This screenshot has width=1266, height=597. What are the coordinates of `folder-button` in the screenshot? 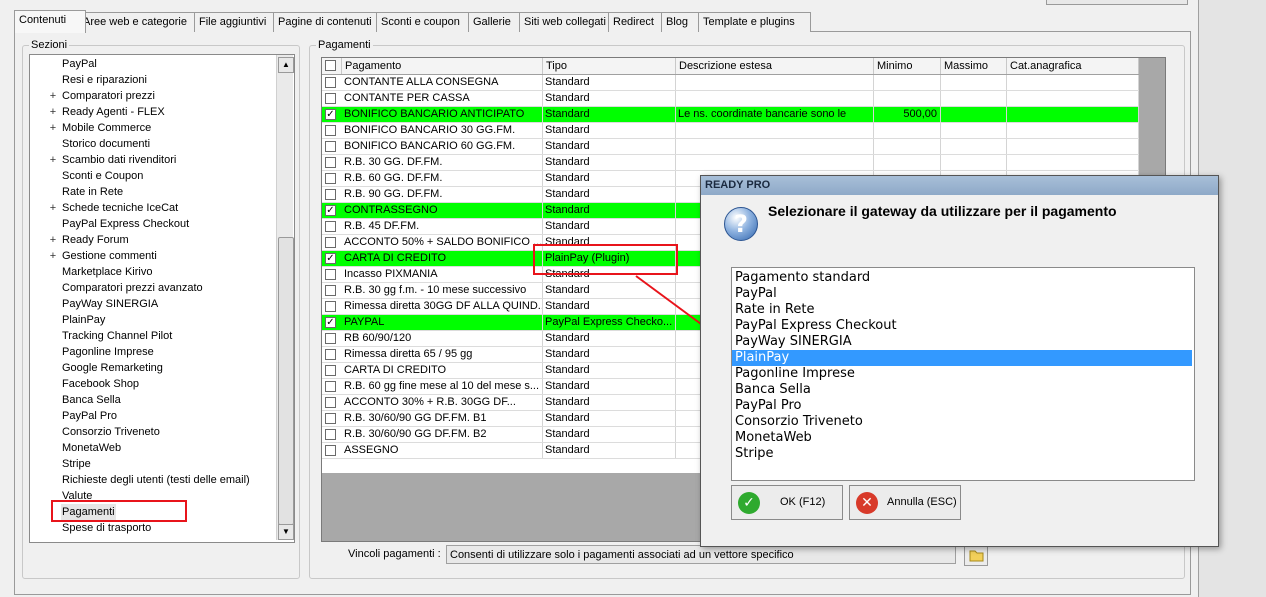 It's located at (976, 555).